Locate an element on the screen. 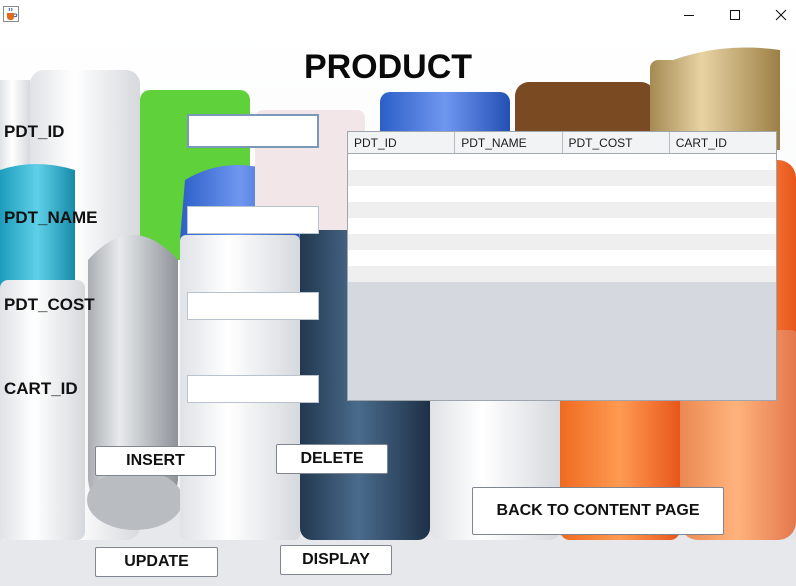 The height and width of the screenshot is (586, 796). pdt-cost-label: PDT_COST is located at coordinates (49, 304).